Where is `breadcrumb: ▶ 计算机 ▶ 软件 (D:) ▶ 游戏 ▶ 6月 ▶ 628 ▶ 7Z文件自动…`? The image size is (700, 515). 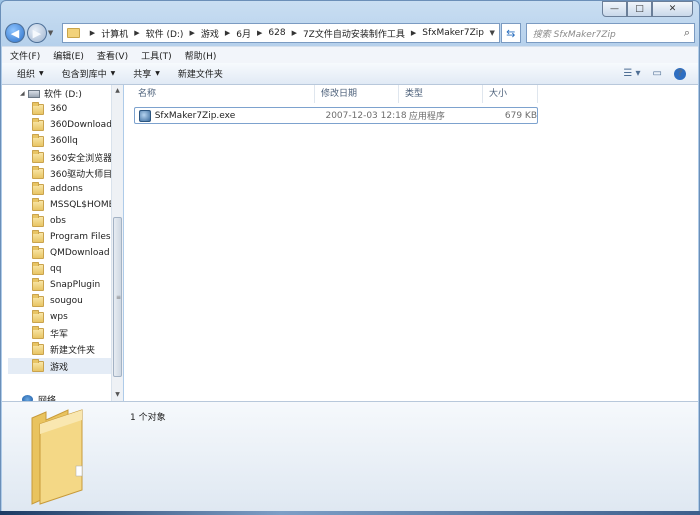 breadcrumb: ▶ 计算机 ▶ 软件 (D:) ▶ 游戏 ▶ 6月 ▶ 628 ▶ 7Z文件自动… is located at coordinates (284, 33).